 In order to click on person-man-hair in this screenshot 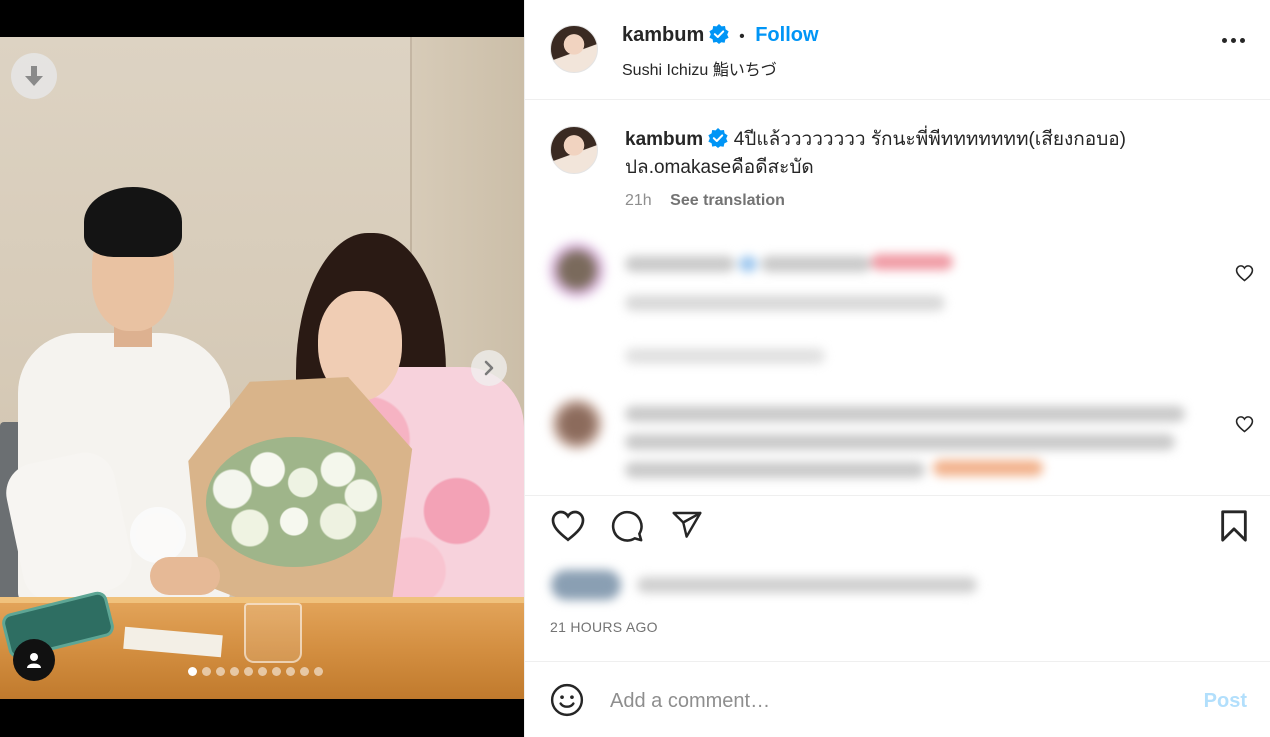, I will do `click(133, 222)`.